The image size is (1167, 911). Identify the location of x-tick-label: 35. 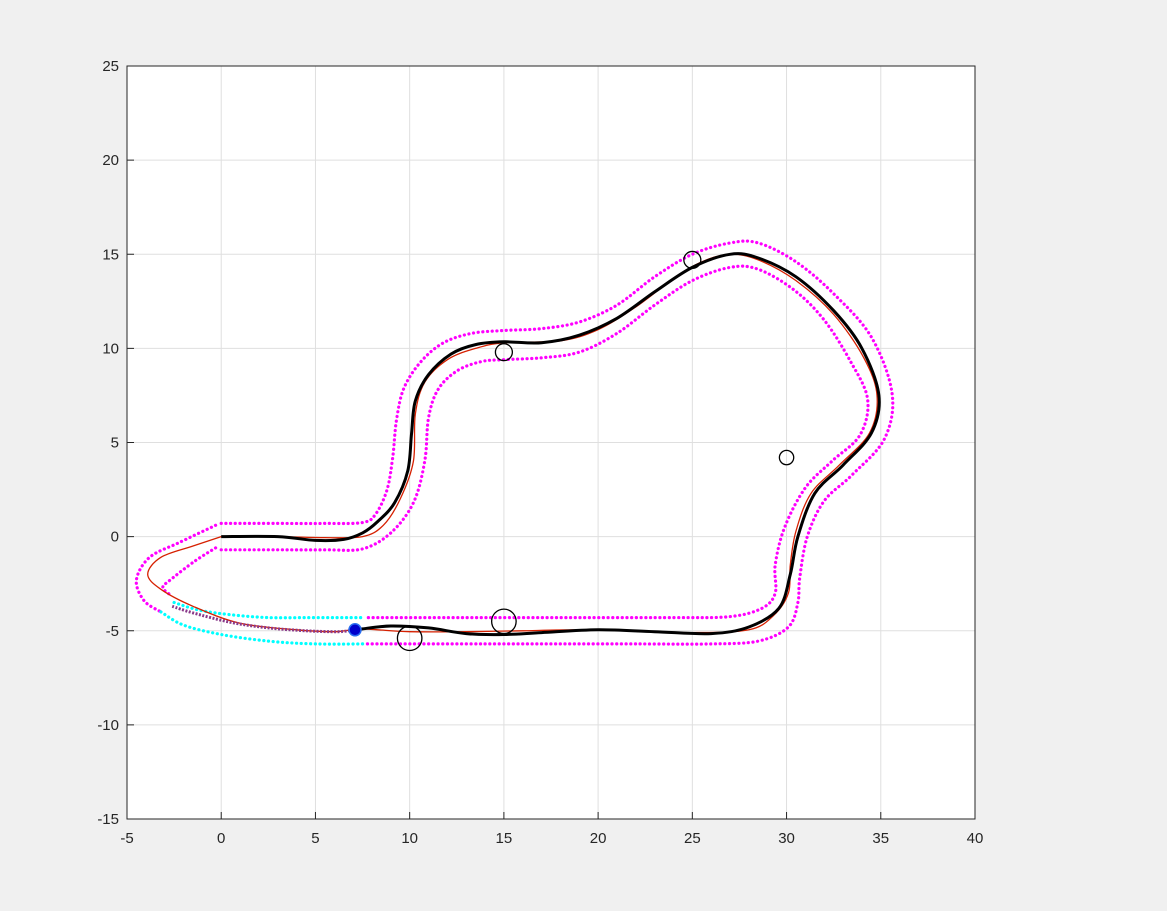
(880, 838).